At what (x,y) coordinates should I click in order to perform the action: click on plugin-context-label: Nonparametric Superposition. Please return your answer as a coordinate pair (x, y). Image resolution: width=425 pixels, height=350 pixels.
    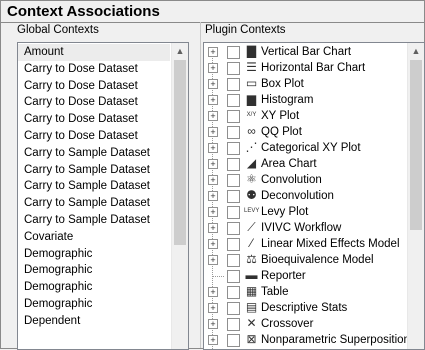
    Looking at the image, I should click on (335, 340).